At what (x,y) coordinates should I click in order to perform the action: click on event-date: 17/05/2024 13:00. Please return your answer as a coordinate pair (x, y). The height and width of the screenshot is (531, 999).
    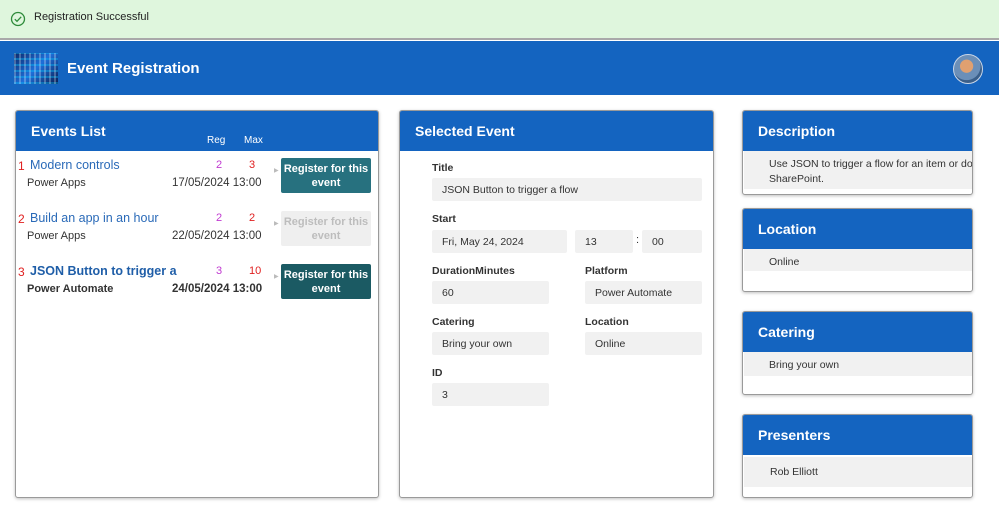
    Looking at the image, I should click on (217, 183).